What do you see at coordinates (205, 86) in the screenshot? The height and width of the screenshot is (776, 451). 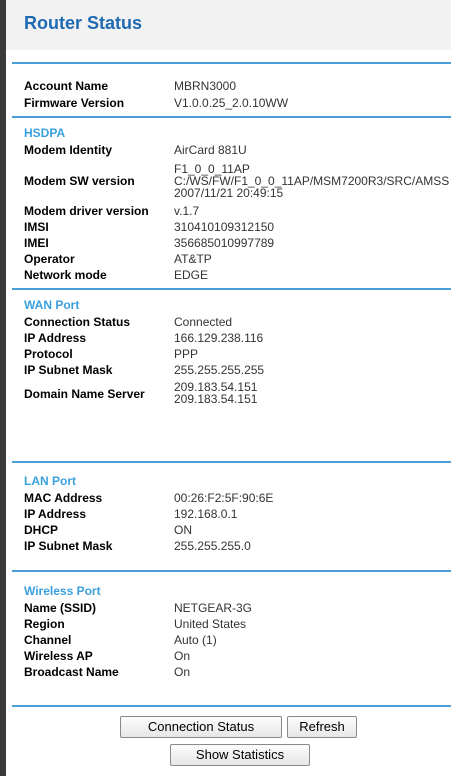 I see `account-name-value: MBRN3000` at bounding box center [205, 86].